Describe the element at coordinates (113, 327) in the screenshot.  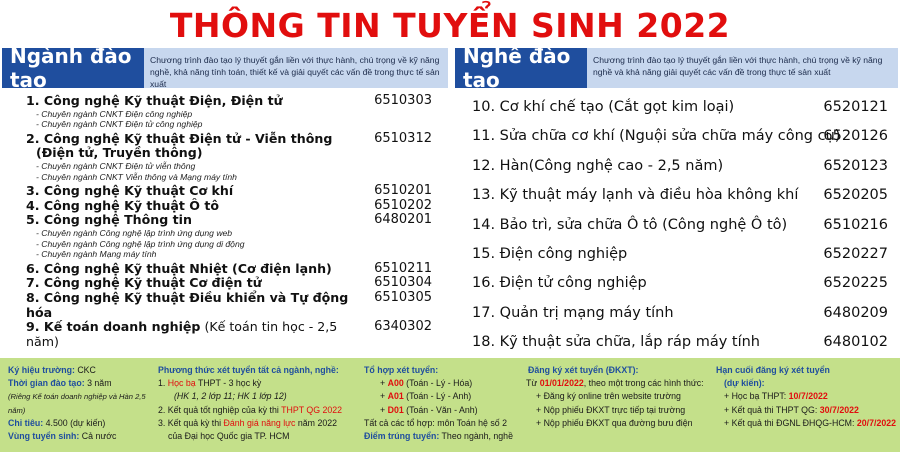
I see `program-name-text: 9. Kế toán doanh nghiệp` at that location.